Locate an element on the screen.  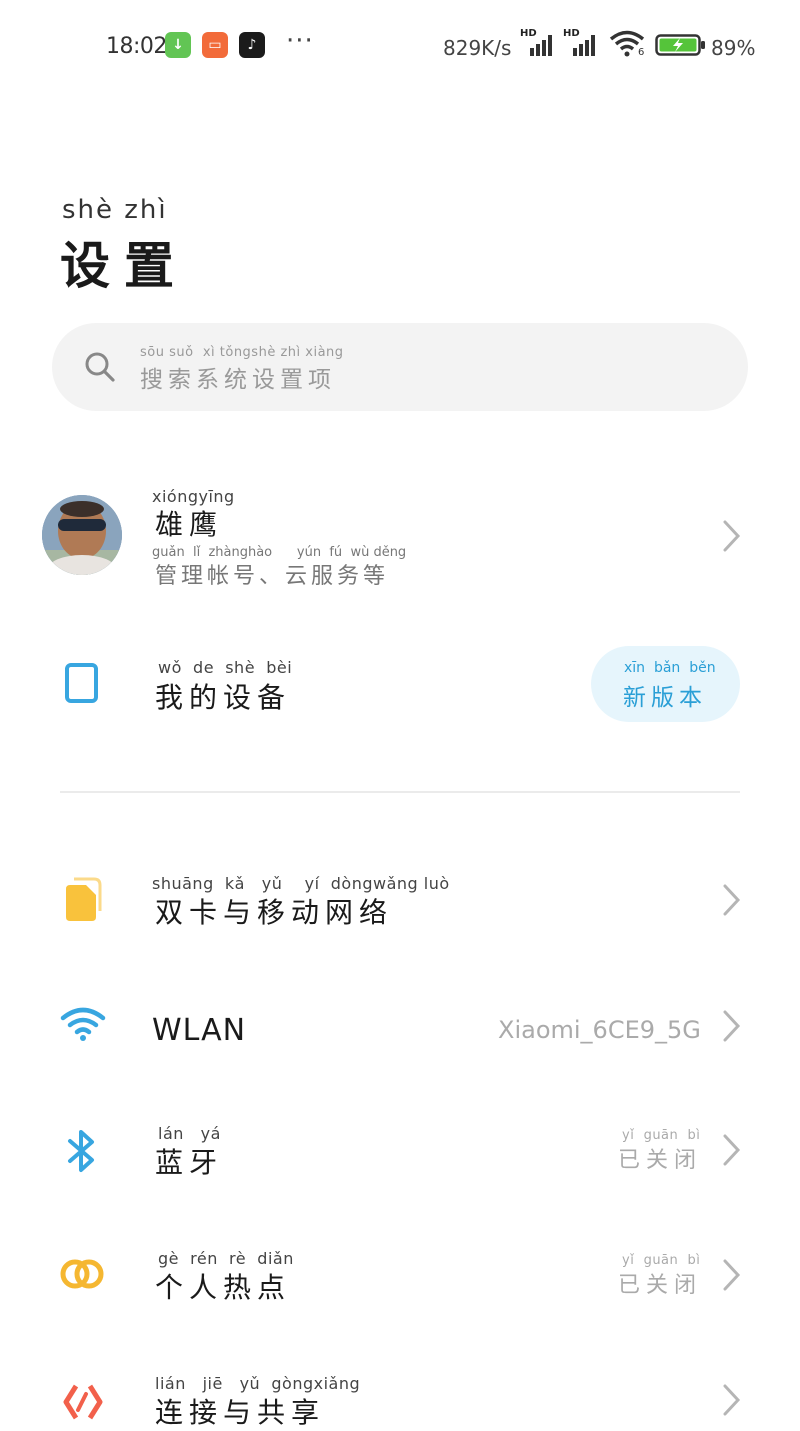
connection-sharing-row is located at coordinates (400, 1388).